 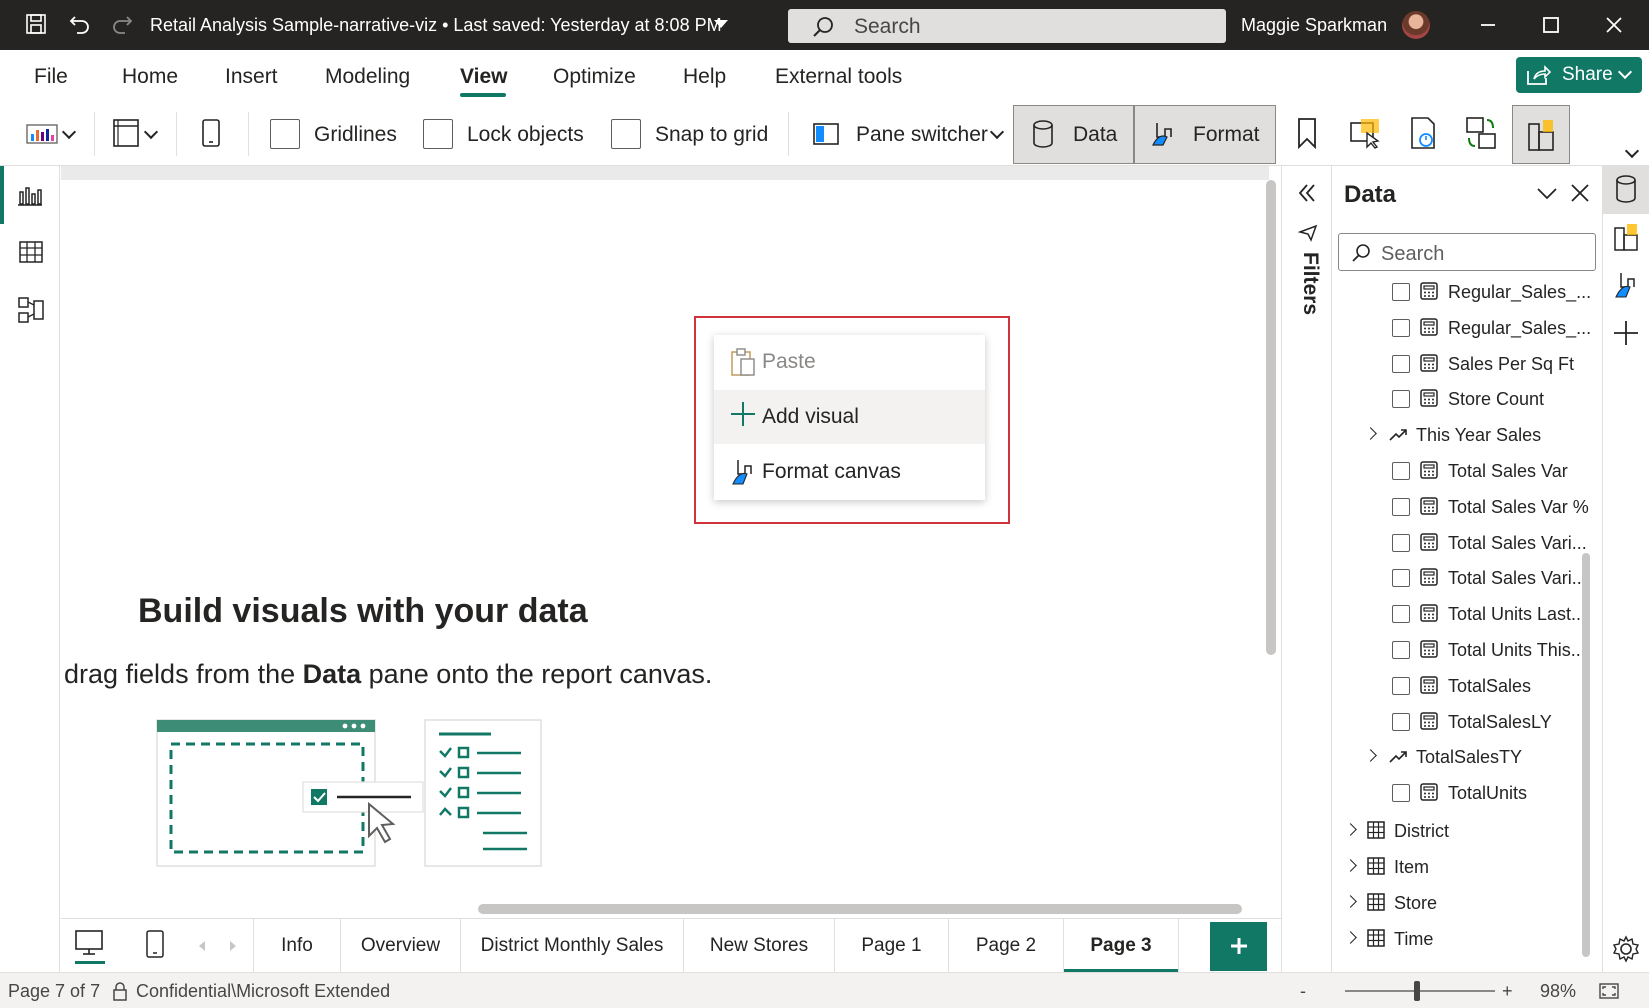 What do you see at coordinates (1586, 755) in the screenshot?
I see `data-pane-scrollbar` at bounding box center [1586, 755].